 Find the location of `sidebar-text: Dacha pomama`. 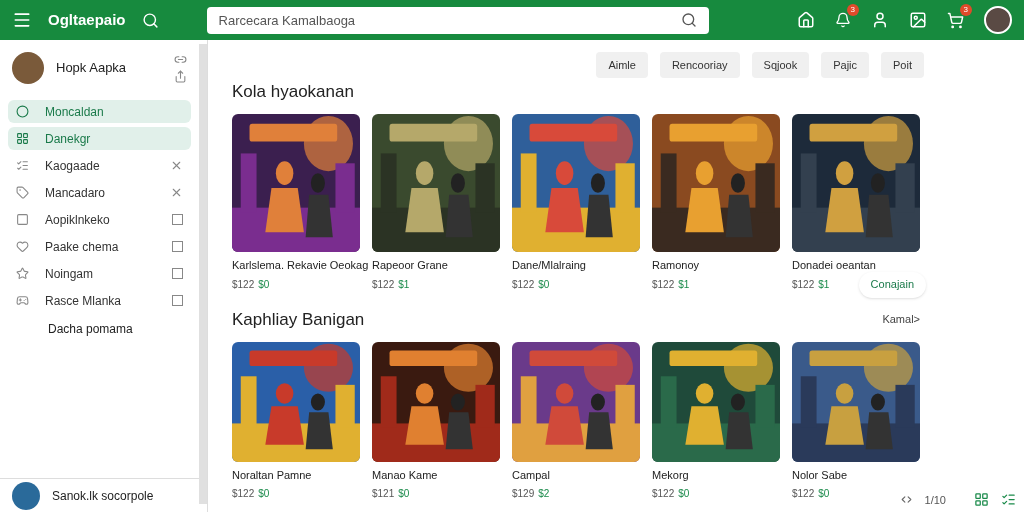

sidebar-text: Dacha pomama is located at coordinates (90, 329).